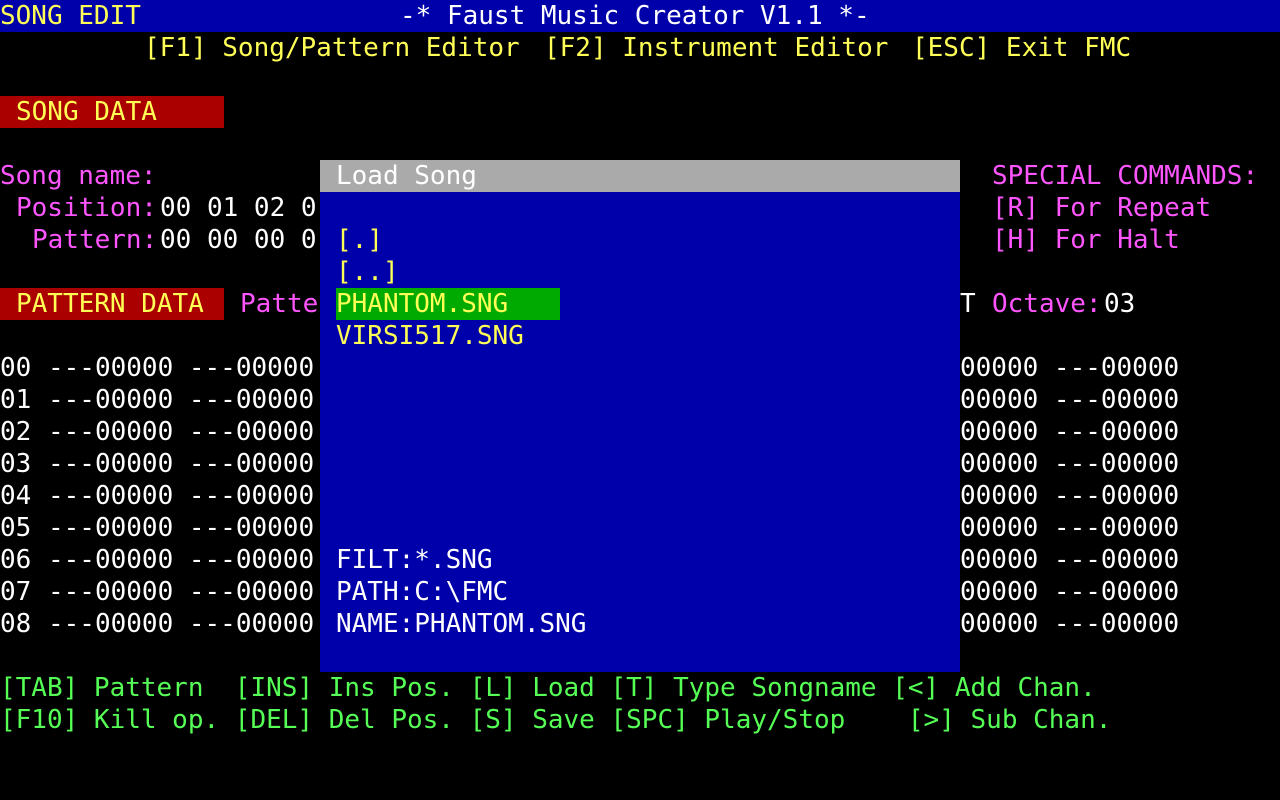  Describe the element at coordinates (78, 176) in the screenshot. I see `song-name-label: Song name:` at that location.